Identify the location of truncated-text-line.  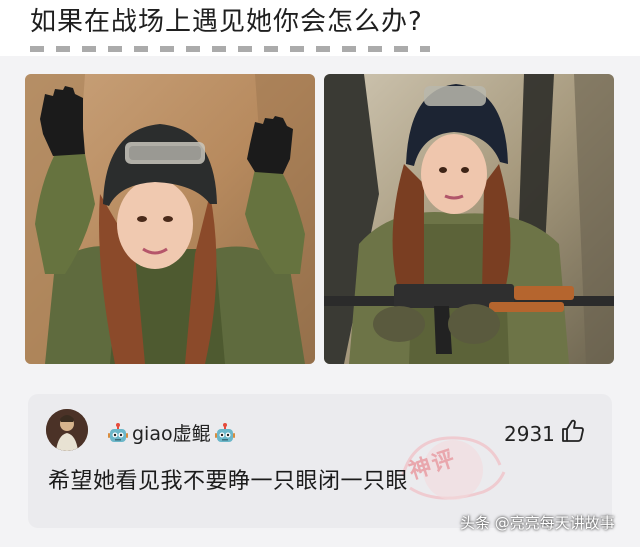
(230, 49).